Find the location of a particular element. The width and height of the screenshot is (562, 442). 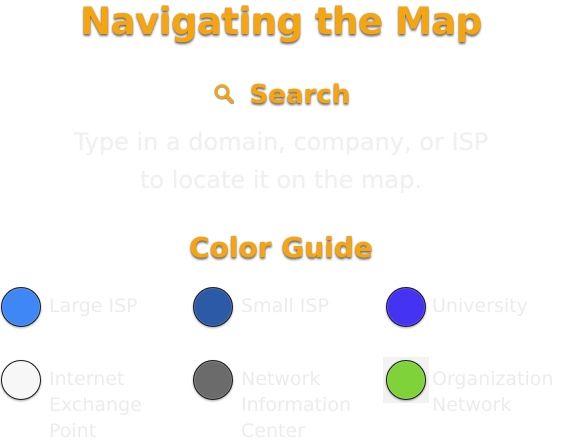

page-title: Navigating the Map is located at coordinates (281, 21).